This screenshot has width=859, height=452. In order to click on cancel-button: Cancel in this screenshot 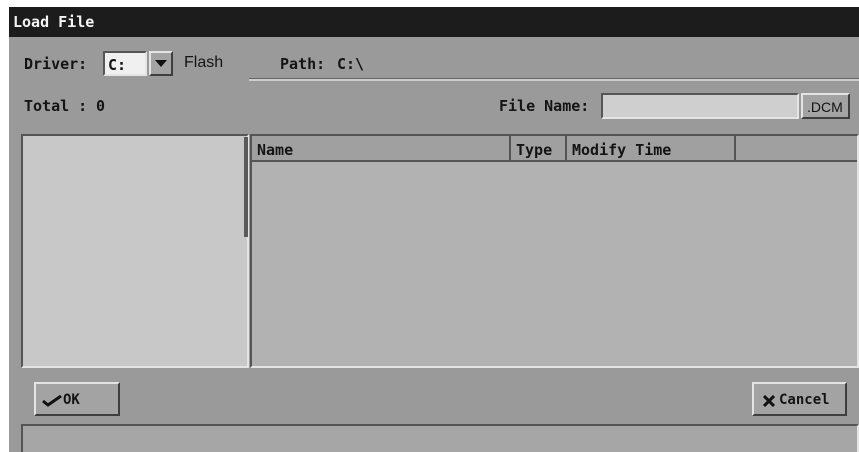, I will do `click(799, 399)`.